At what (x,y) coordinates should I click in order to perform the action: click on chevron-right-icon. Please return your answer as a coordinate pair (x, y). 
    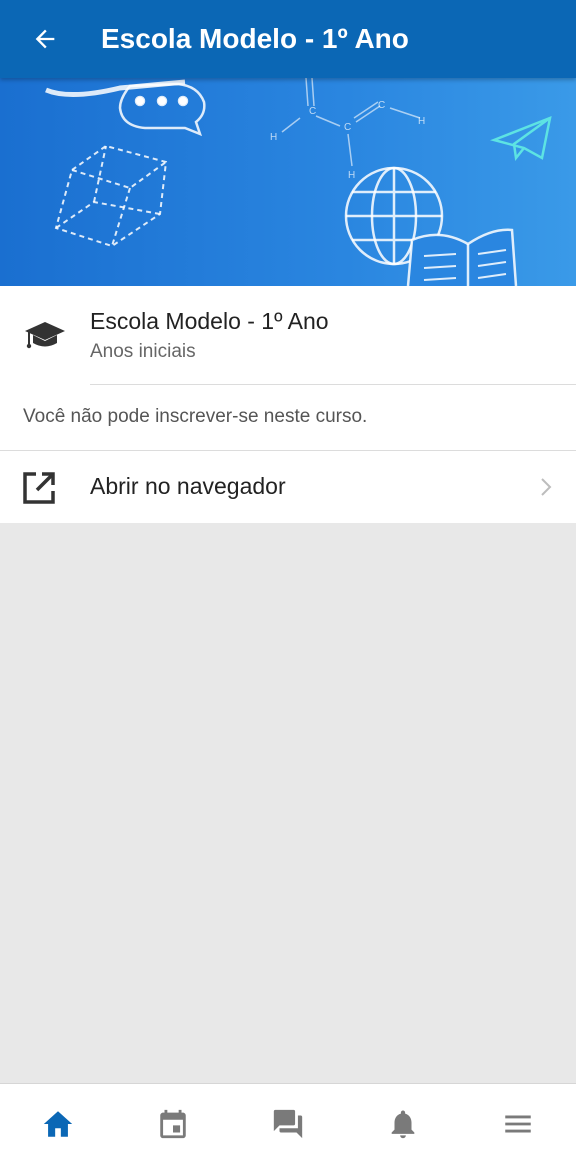
    Looking at the image, I should click on (546, 487).